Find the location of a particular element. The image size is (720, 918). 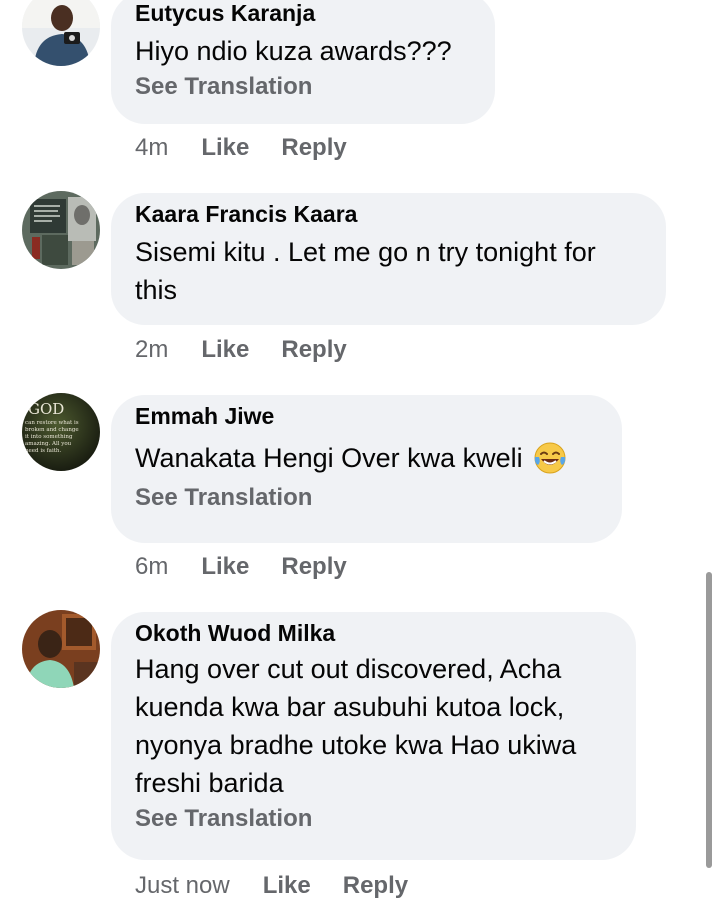

scrollbar is located at coordinates (709, 720).